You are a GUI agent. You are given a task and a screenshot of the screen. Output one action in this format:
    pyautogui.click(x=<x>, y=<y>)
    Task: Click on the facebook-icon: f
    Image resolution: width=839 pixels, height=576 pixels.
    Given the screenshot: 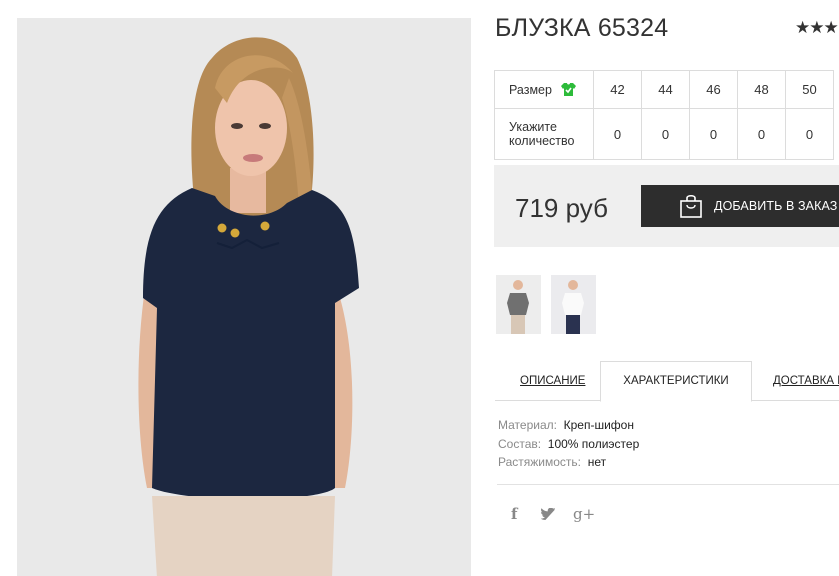 What is the action you would take?
    pyautogui.click(x=514, y=514)
    